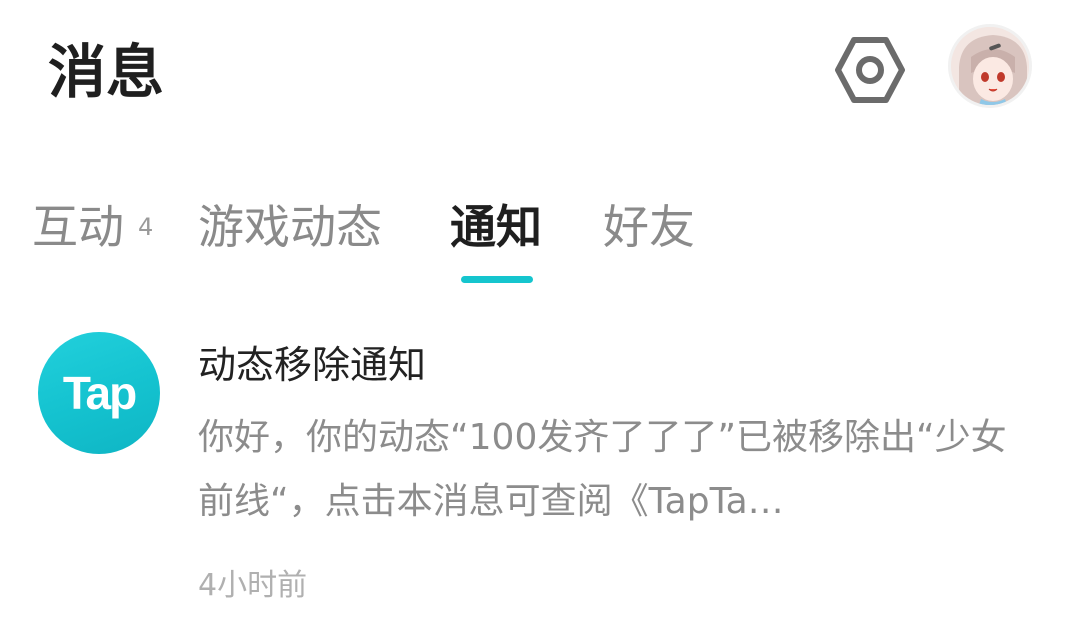 This screenshot has width=1080, height=628. I want to click on taptap-logo-icon: Tap, so click(99, 393).